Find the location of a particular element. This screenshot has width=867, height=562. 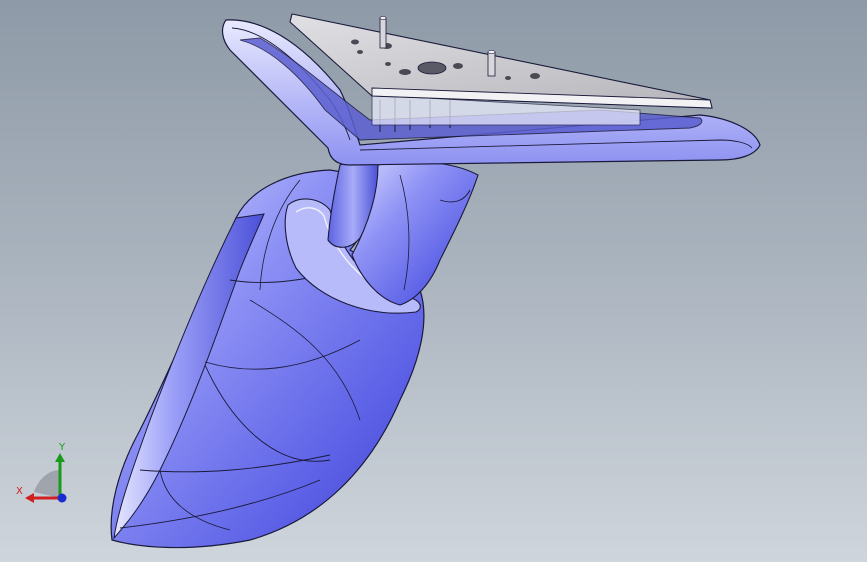

z-axis-icon is located at coordinates (62, 498).